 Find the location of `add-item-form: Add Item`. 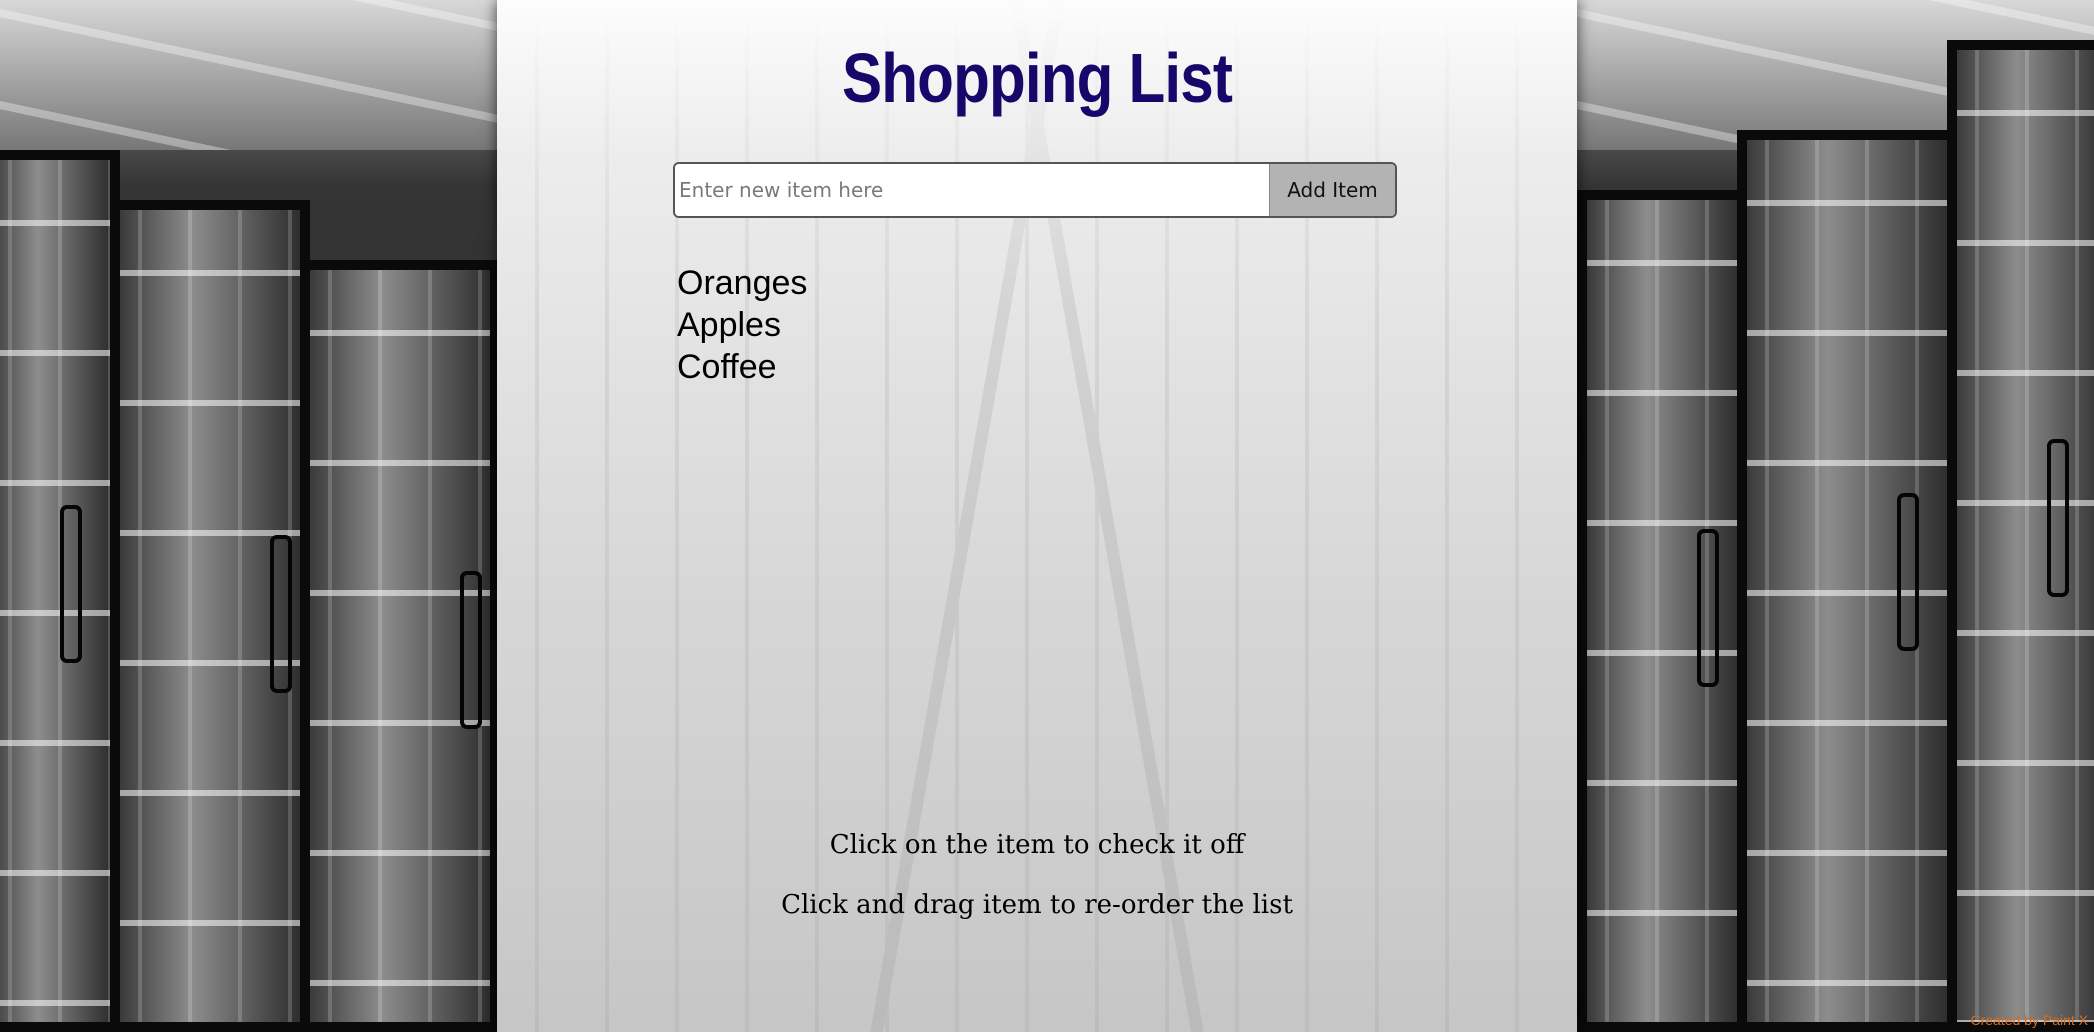

add-item-form: Add Item is located at coordinates (1035, 190).